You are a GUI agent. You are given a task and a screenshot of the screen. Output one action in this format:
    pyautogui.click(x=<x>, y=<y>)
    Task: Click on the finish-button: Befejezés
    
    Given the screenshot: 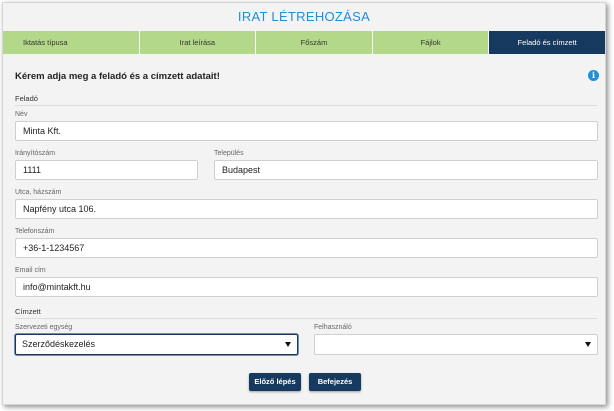 What is the action you would take?
    pyautogui.click(x=335, y=382)
    